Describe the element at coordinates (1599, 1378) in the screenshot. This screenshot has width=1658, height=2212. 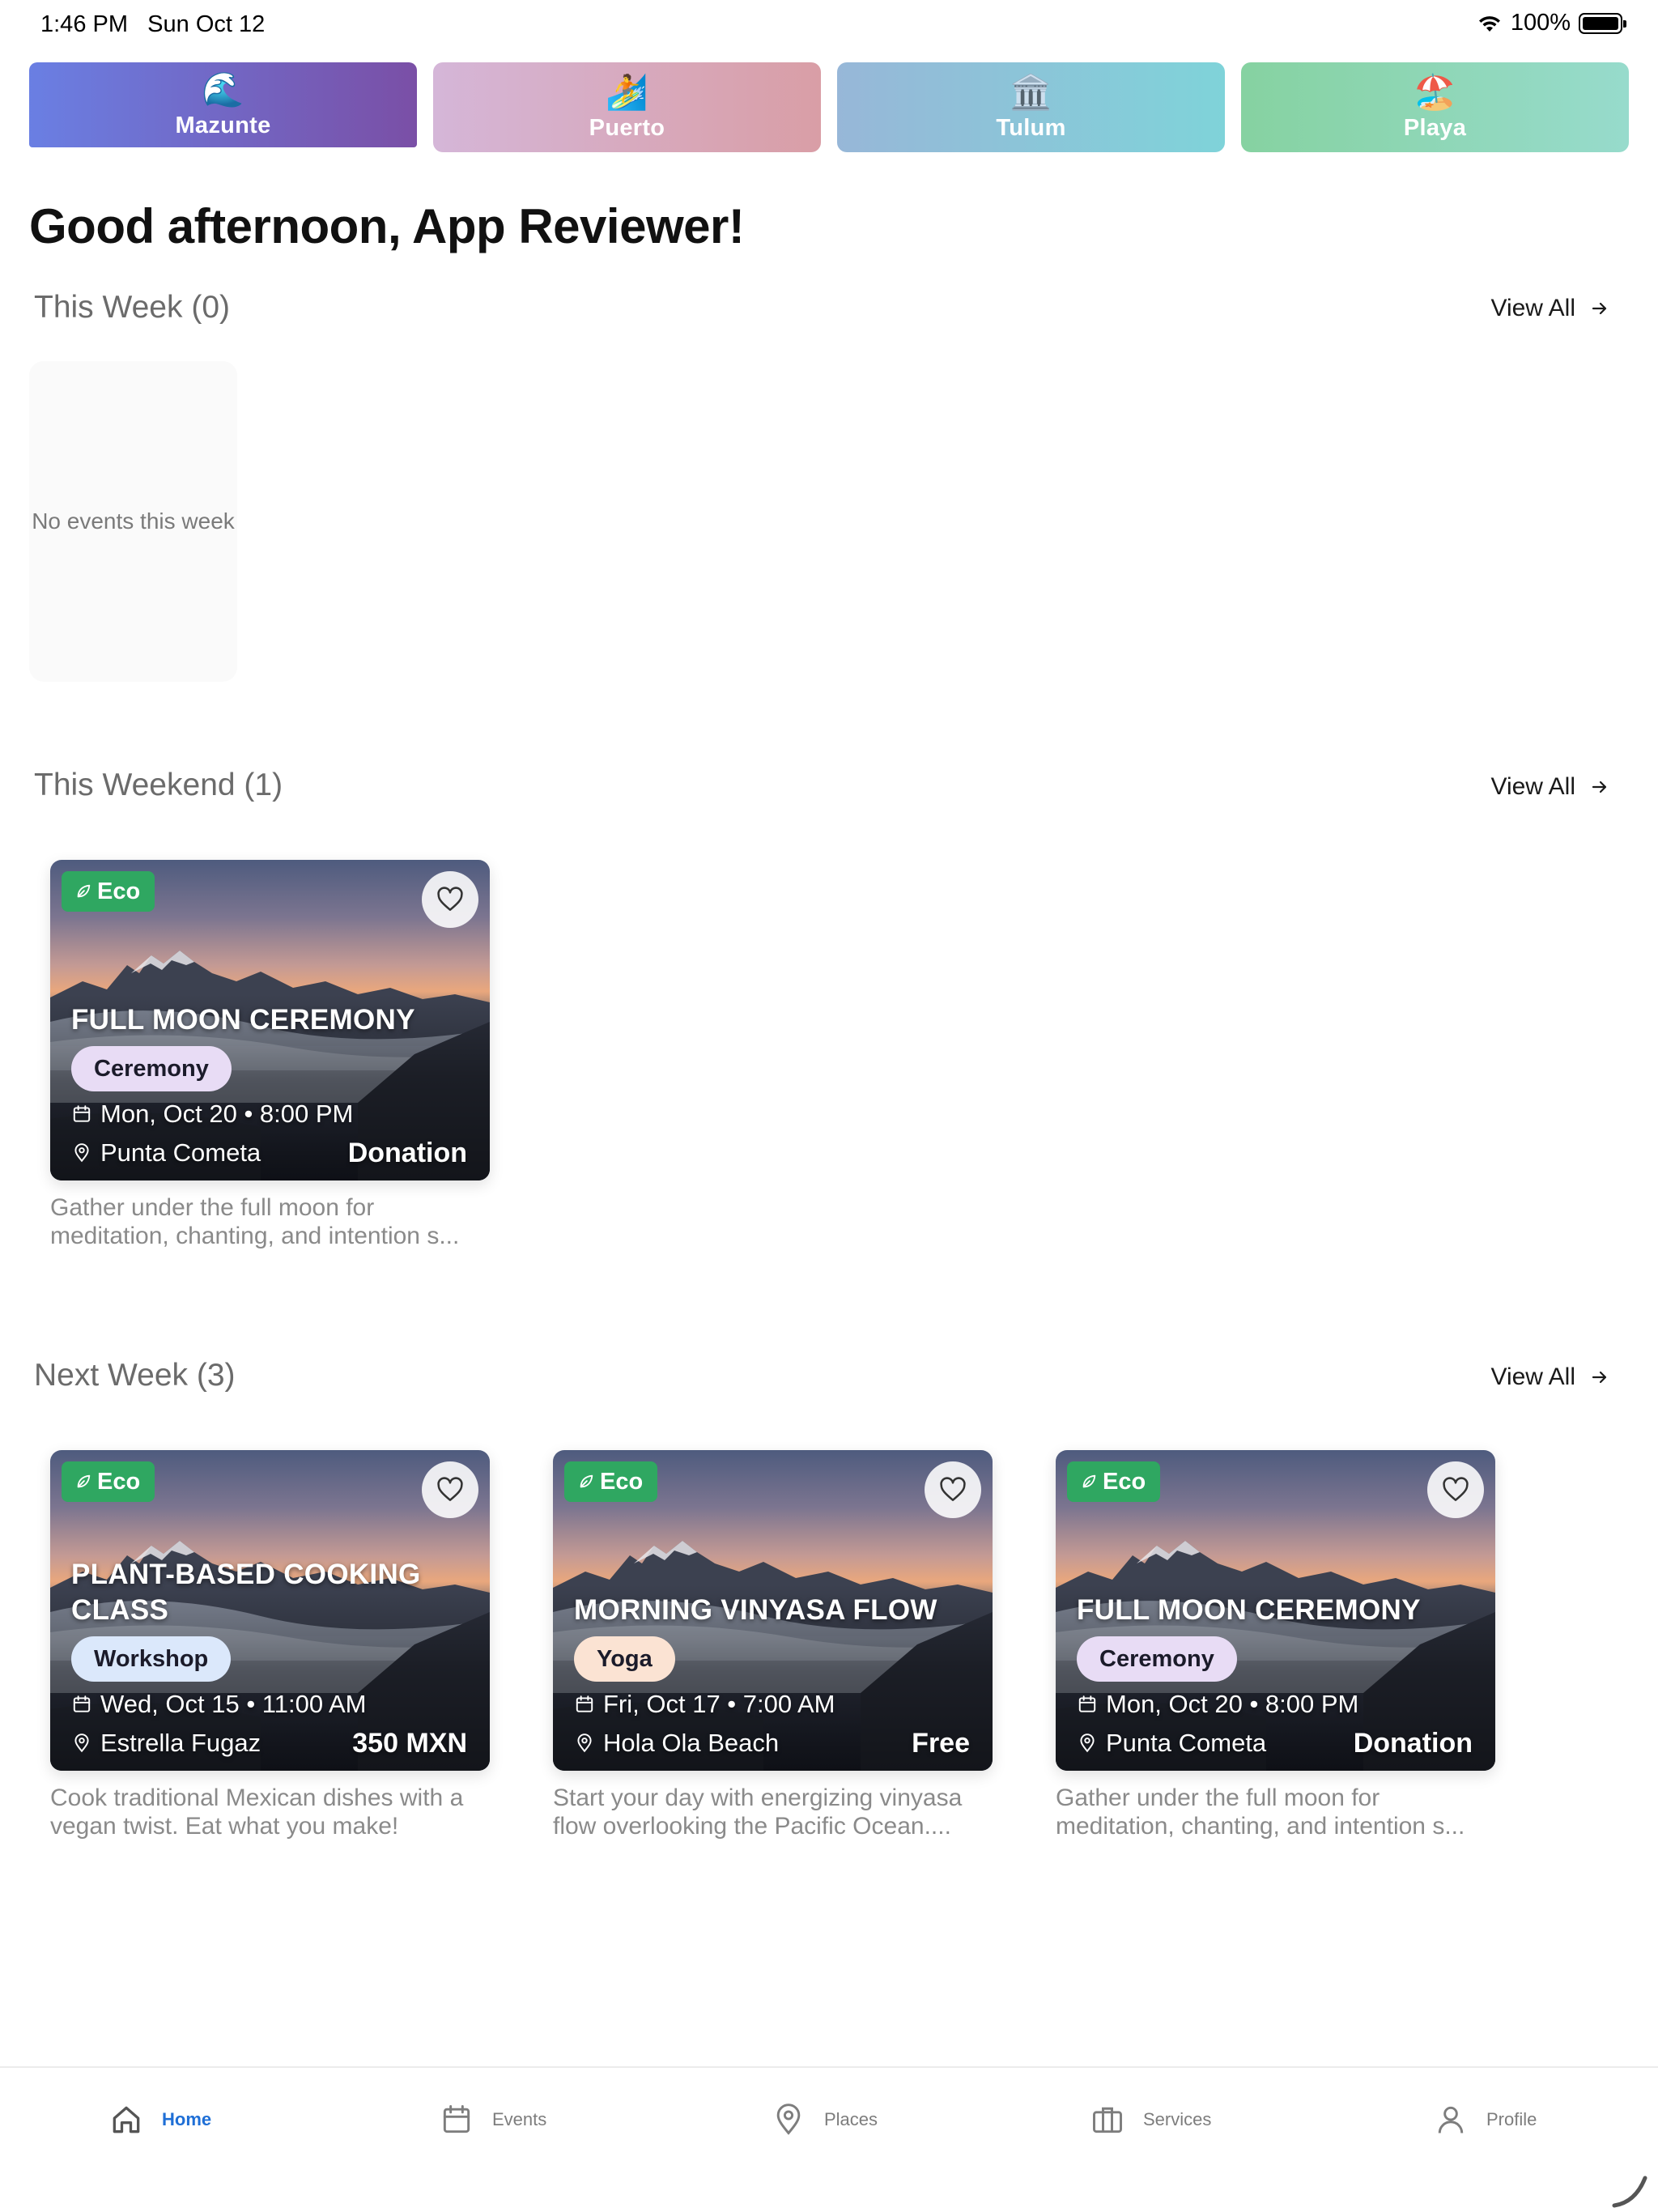
I see `arrow-right-icon` at that location.